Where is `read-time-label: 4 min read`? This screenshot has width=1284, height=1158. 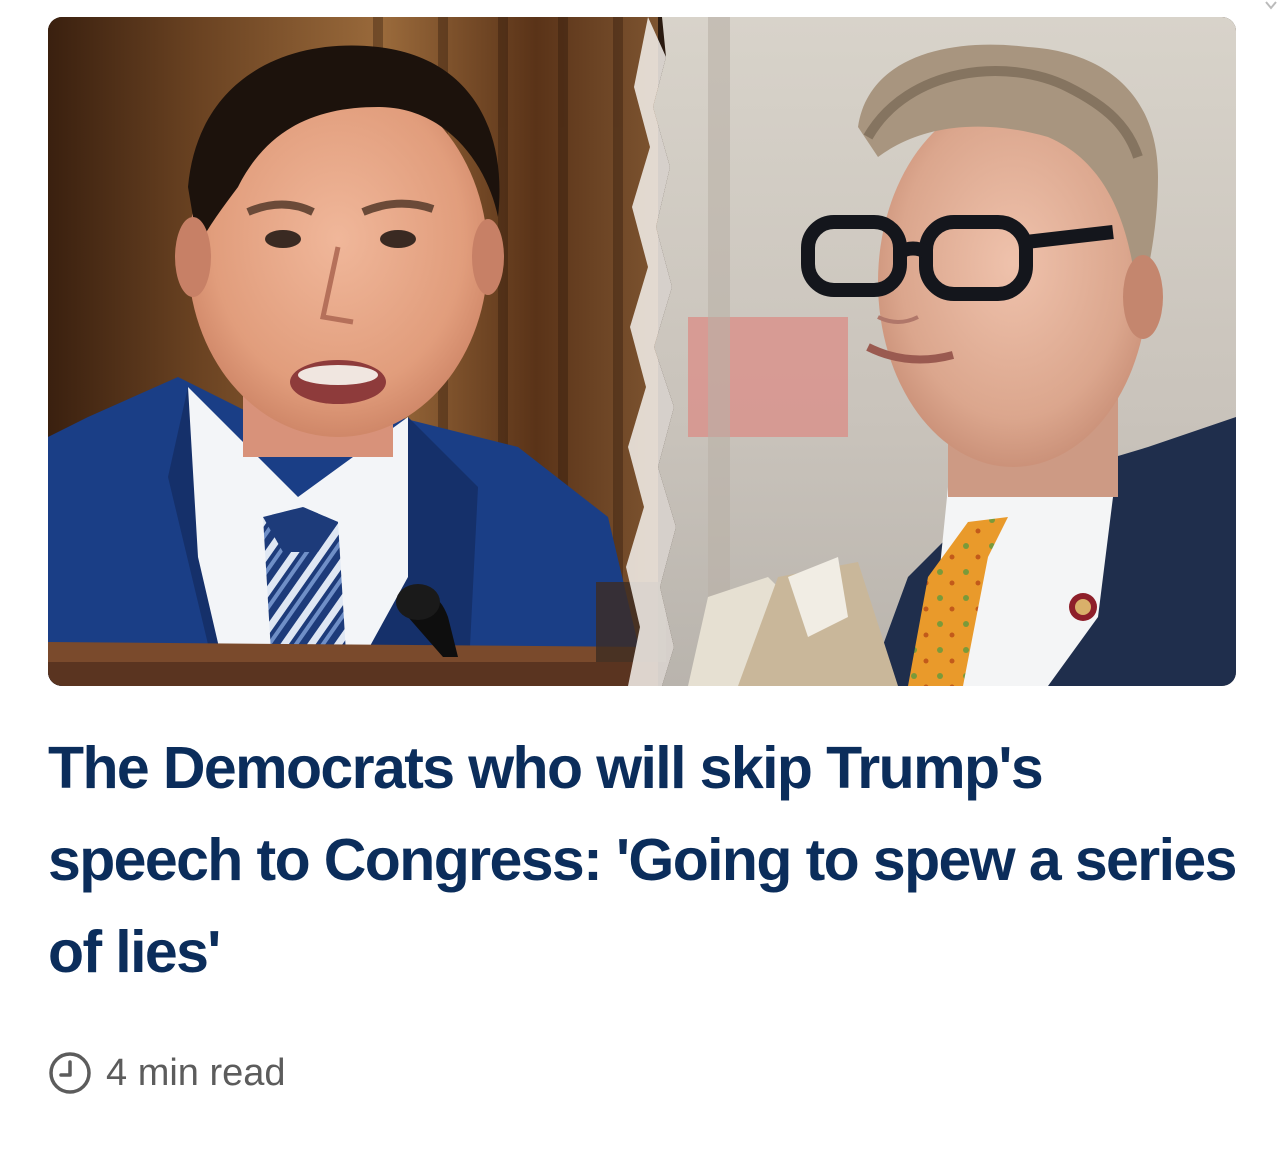 read-time-label: 4 min read is located at coordinates (196, 1072).